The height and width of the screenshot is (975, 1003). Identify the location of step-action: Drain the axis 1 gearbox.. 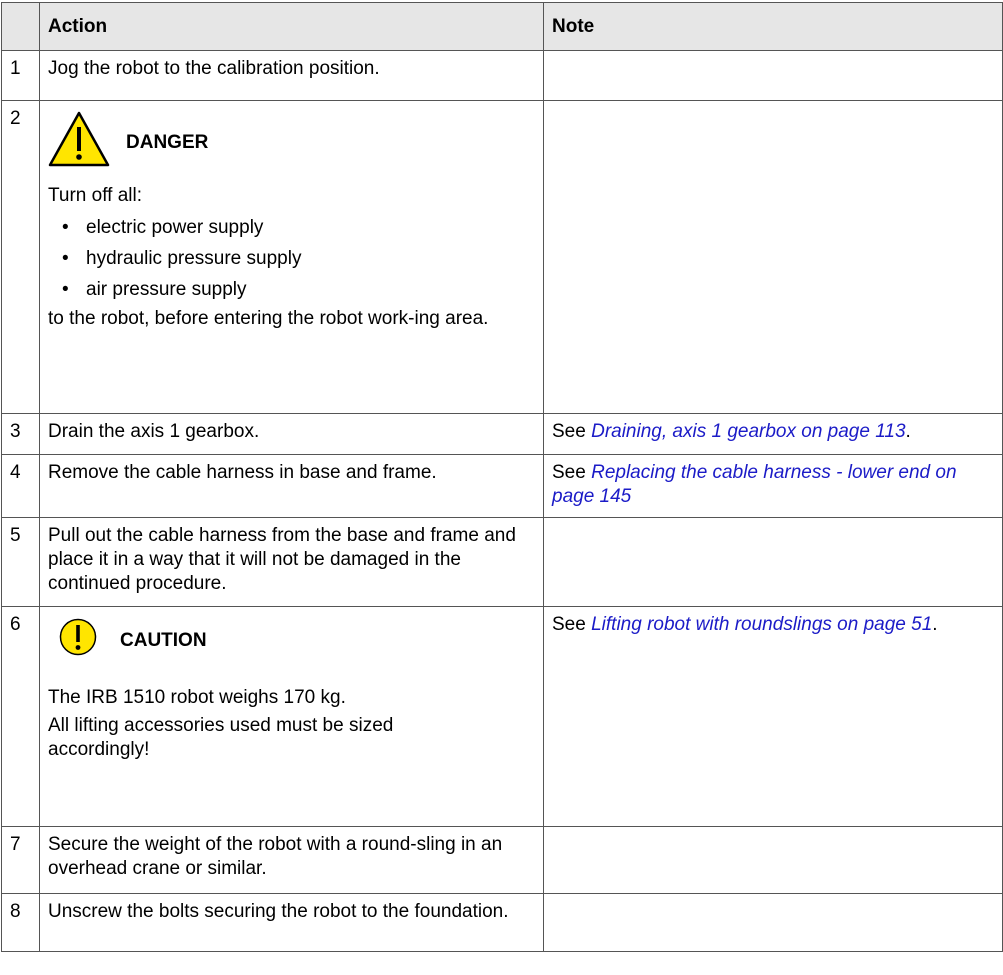
(291, 434).